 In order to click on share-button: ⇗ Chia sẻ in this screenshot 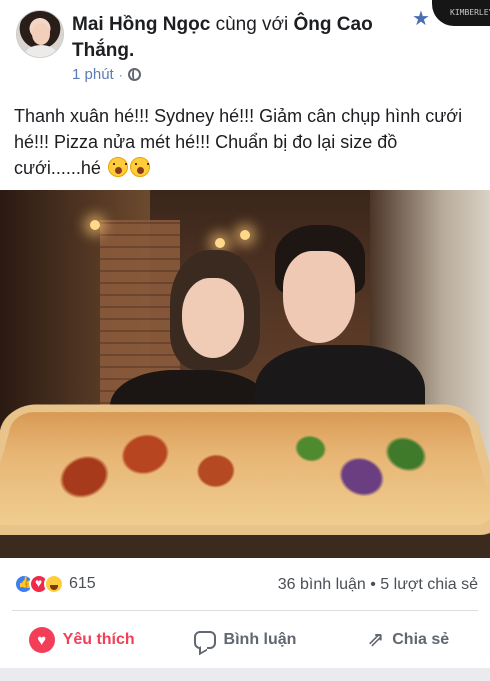, I will do `click(408, 640)`.